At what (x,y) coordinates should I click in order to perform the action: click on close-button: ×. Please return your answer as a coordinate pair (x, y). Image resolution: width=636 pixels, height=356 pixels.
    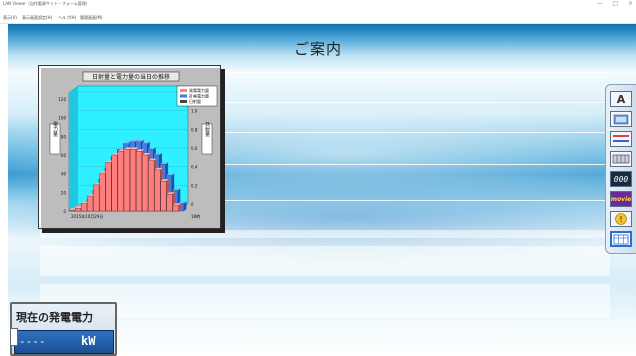
    Looking at the image, I should click on (630, 3).